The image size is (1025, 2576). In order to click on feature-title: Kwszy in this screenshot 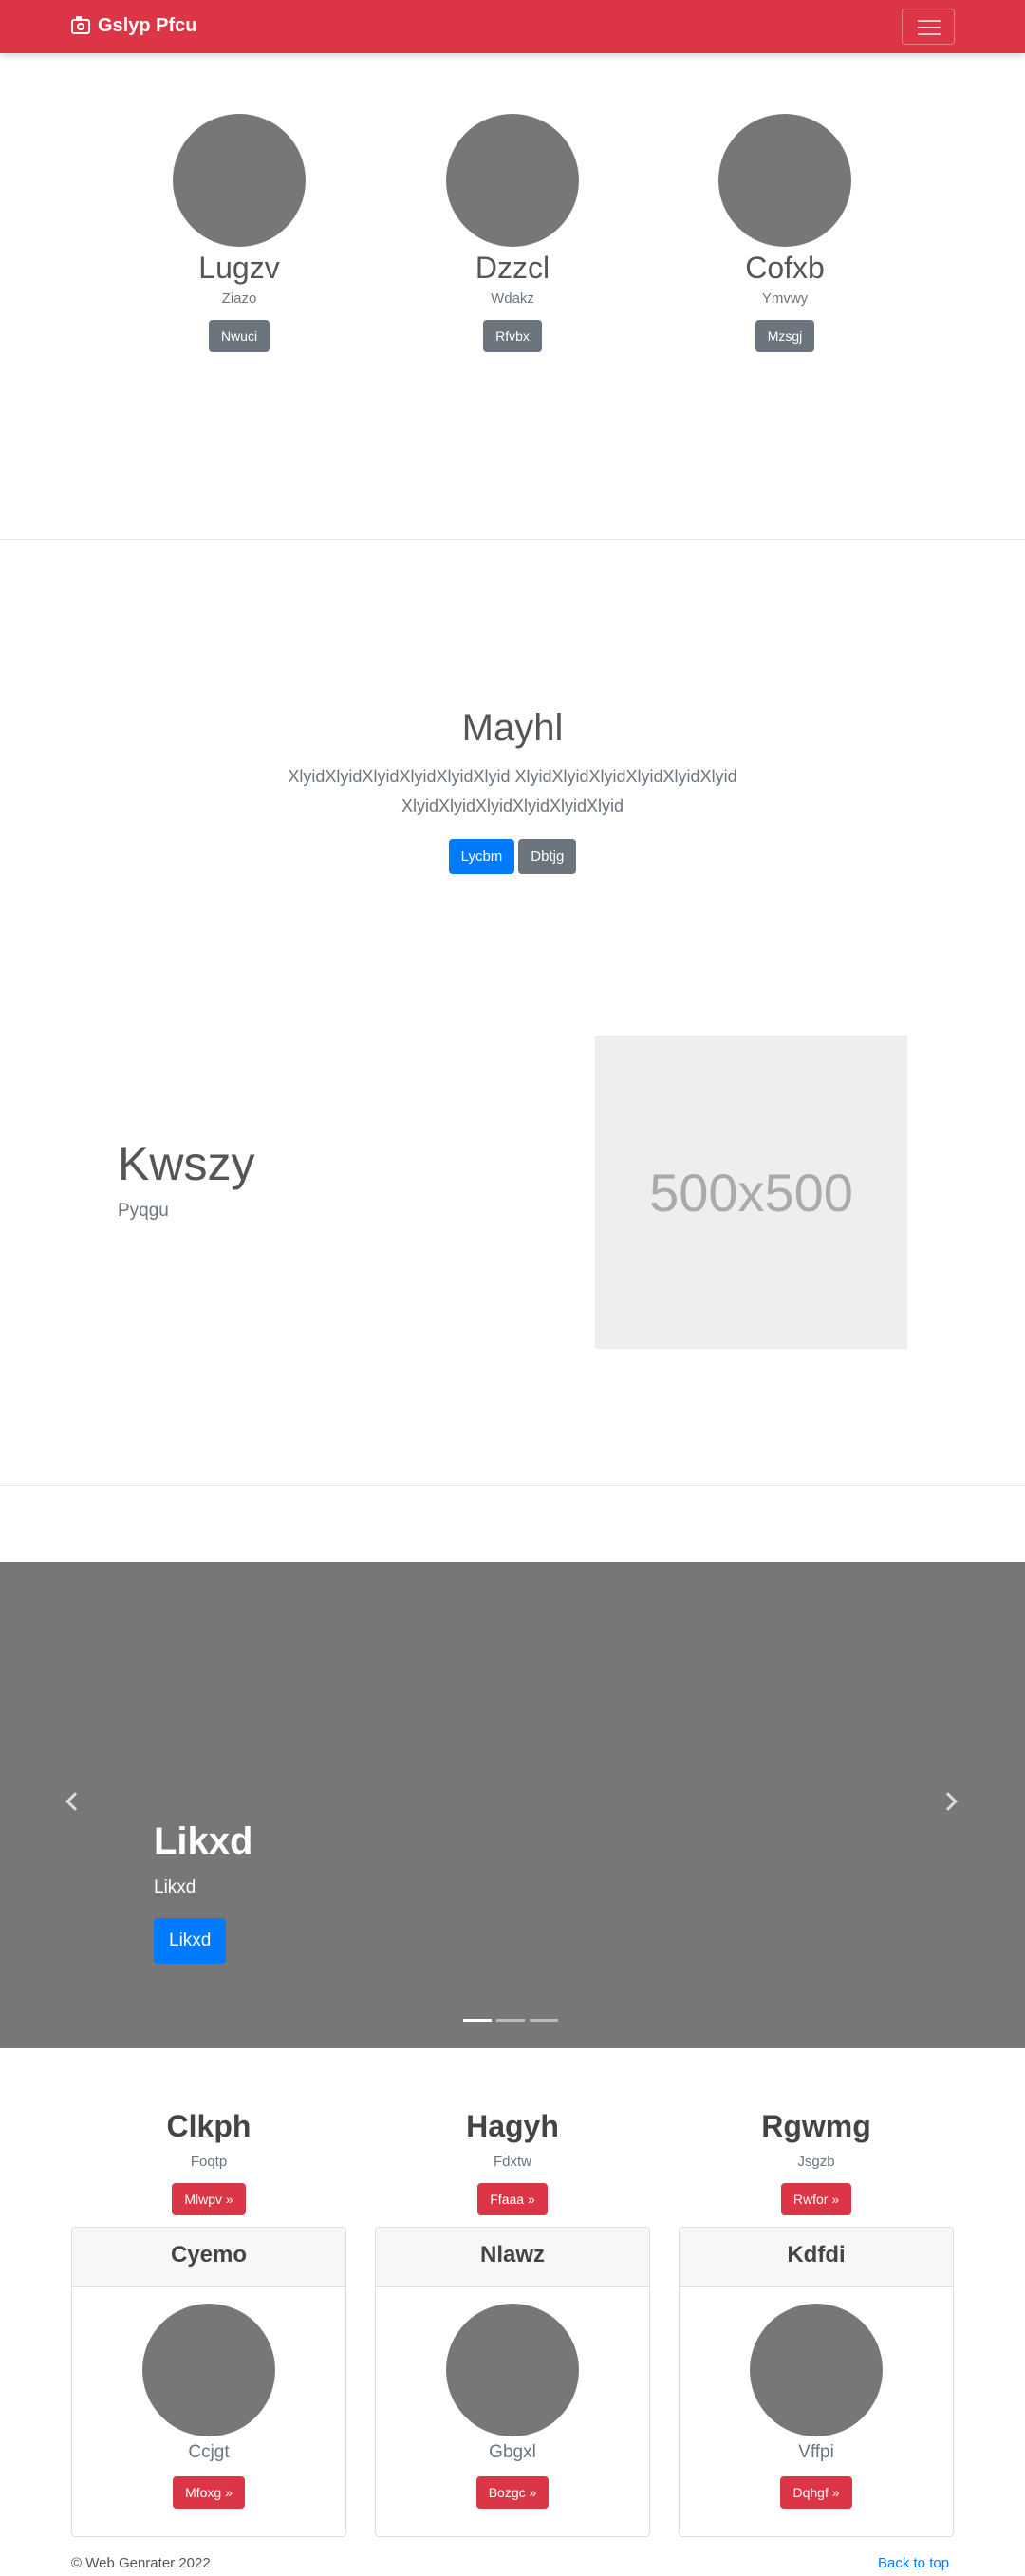, I will do `click(187, 1163)`.